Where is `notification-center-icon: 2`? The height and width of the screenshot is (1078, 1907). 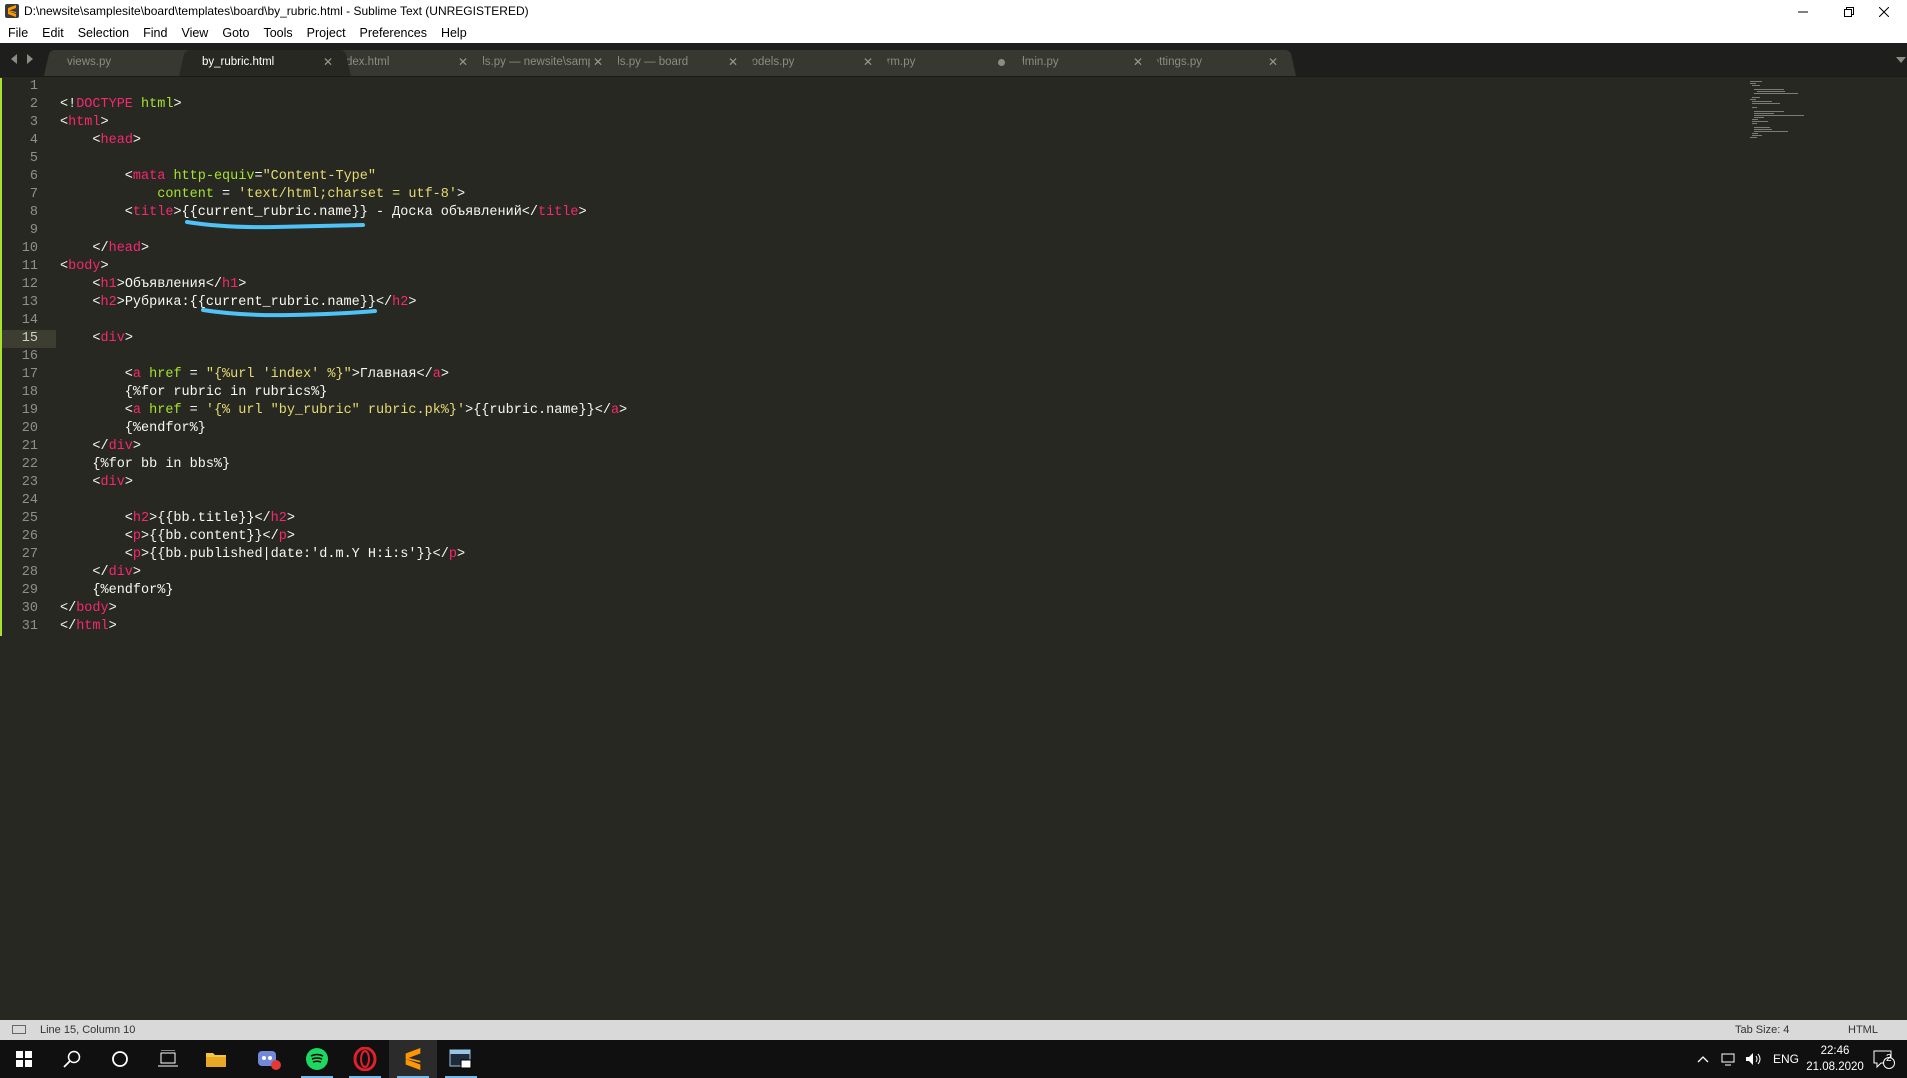
notification-center-icon: 2 is located at coordinates (1884, 1059).